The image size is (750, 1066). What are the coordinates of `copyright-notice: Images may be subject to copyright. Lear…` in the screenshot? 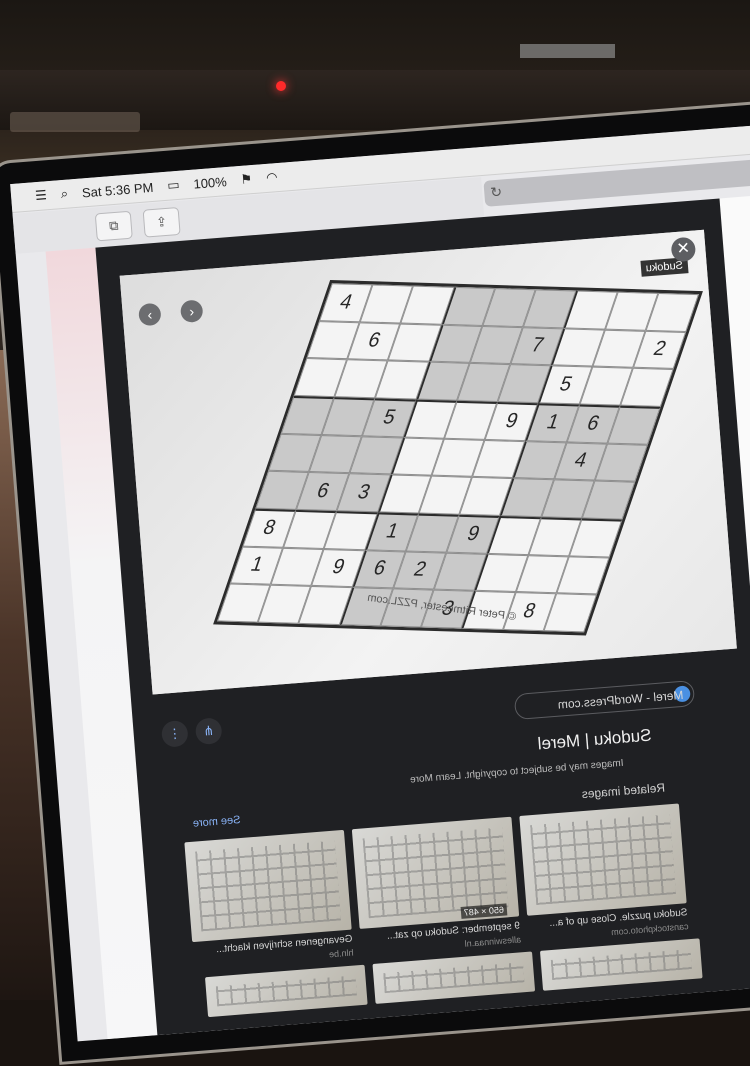 It's located at (516, 771).